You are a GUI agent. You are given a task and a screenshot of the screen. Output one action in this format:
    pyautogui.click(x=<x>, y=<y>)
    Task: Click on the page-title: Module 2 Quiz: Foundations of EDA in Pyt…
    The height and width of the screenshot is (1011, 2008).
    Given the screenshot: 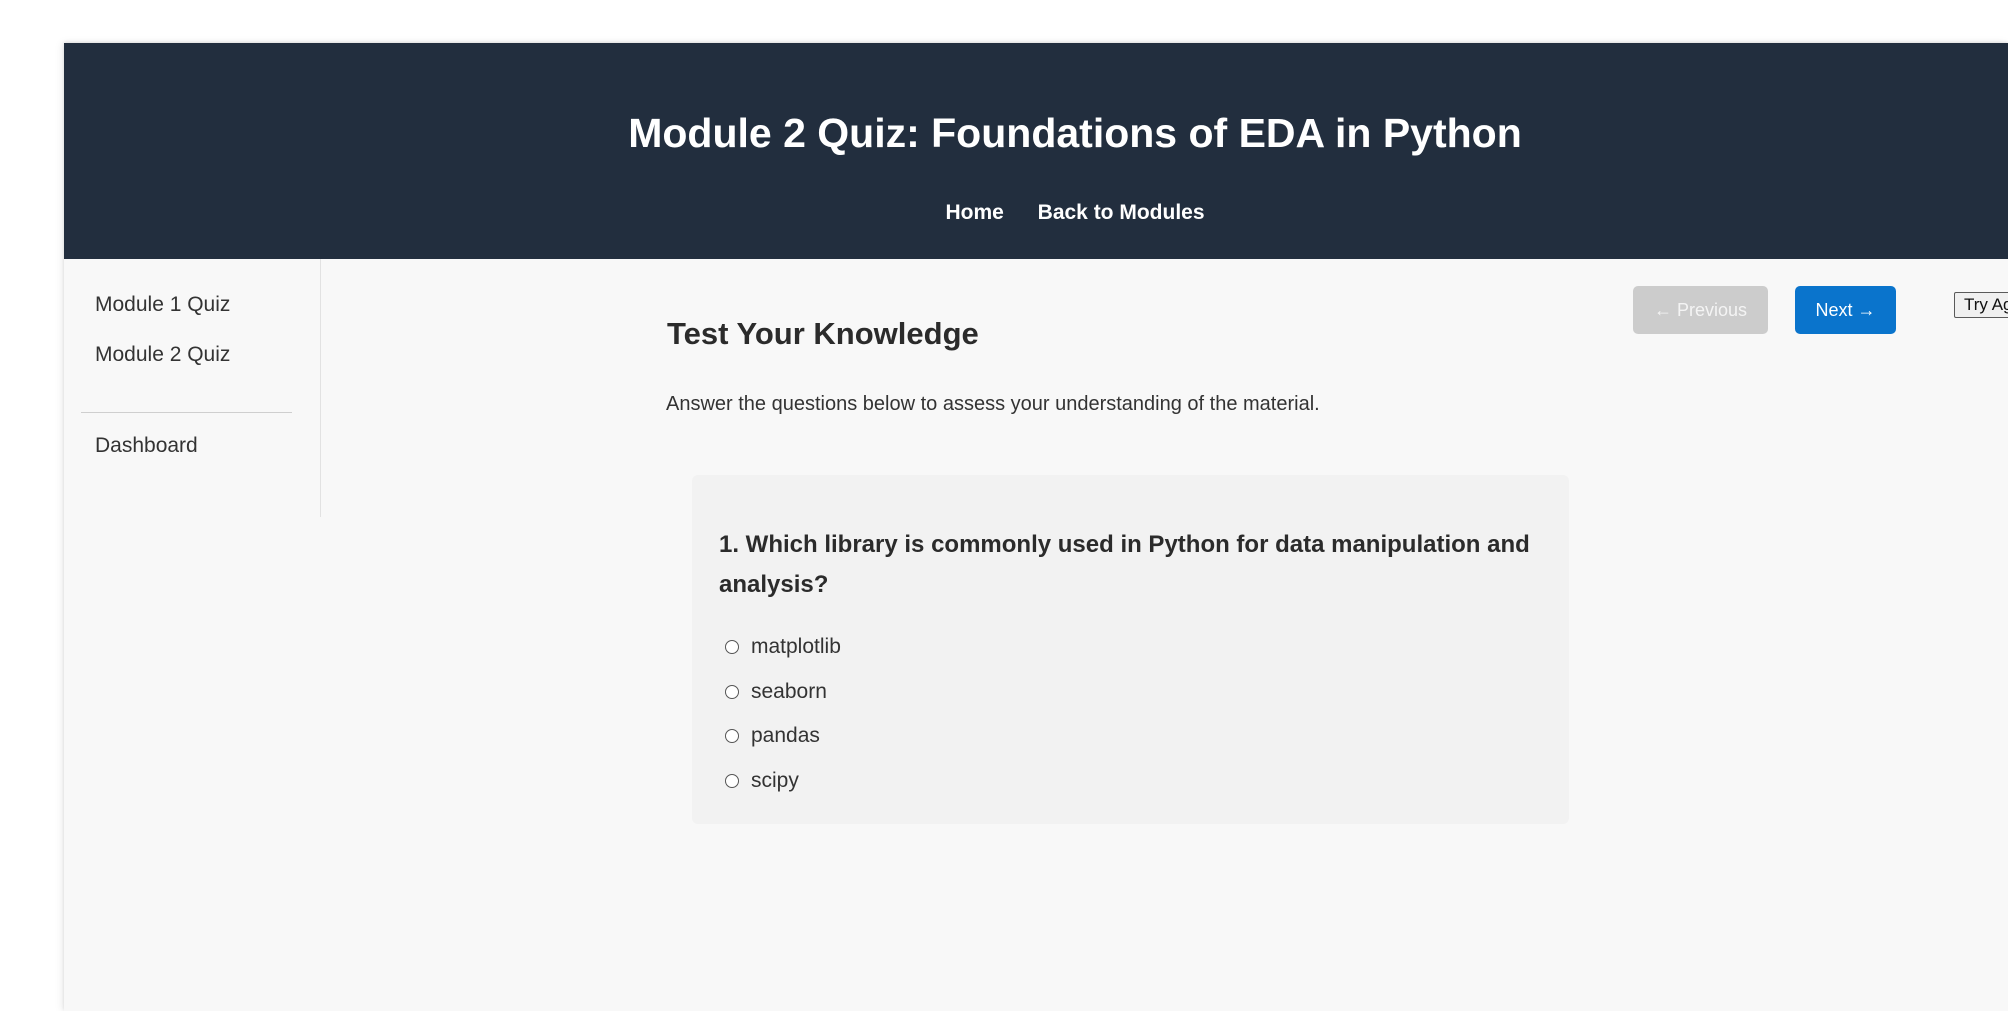 What is the action you would take?
    pyautogui.click(x=1075, y=133)
    